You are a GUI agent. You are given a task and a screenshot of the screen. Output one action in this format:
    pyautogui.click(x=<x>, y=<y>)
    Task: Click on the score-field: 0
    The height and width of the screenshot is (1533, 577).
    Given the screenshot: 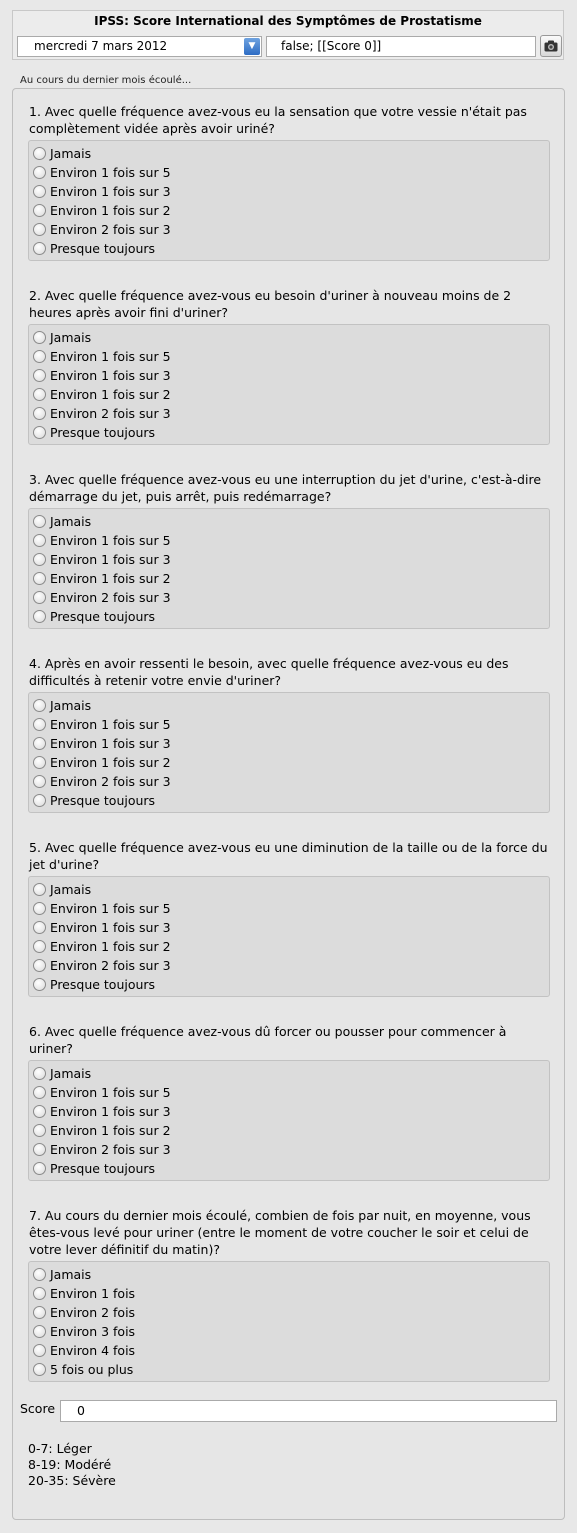 What is the action you would take?
    pyautogui.click(x=308, y=1411)
    